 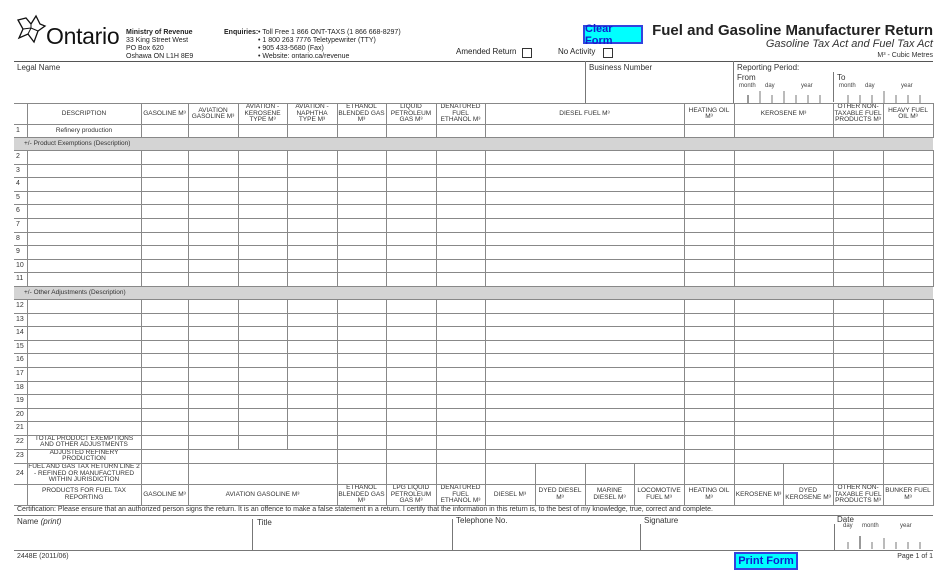 I want to click on title-field, so click(x=352, y=538).